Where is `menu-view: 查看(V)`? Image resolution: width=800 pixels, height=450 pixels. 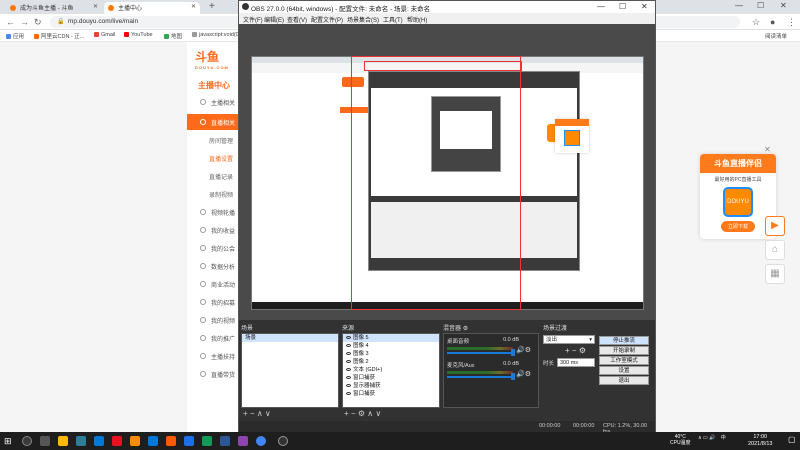 menu-view: 查看(V) is located at coordinates (297, 19).